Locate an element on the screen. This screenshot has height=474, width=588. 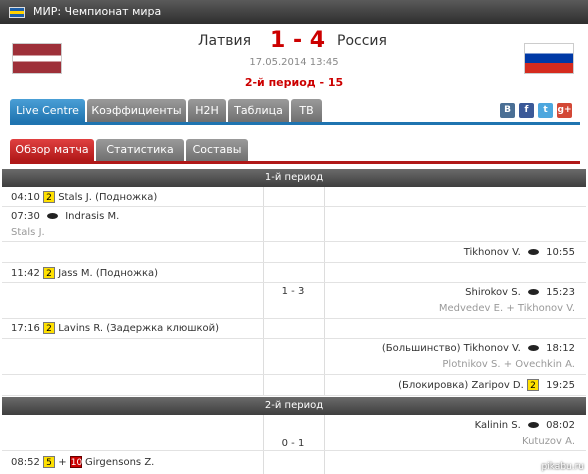
event-time: 17:16 is located at coordinates (25, 328).